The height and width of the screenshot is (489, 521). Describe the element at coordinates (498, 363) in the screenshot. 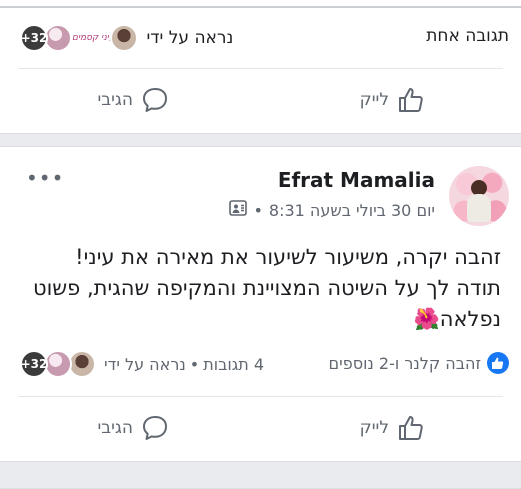

I see `like-reaction-icon` at that location.